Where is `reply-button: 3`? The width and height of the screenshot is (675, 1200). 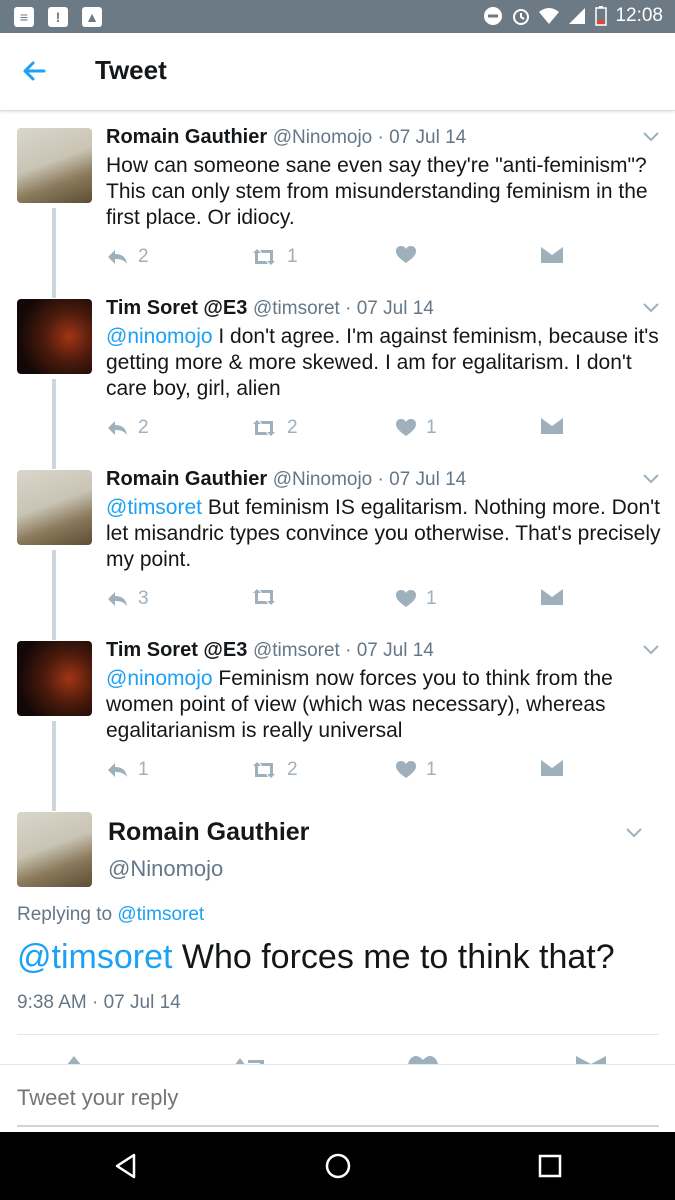
reply-button: 3 is located at coordinates (127, 599).